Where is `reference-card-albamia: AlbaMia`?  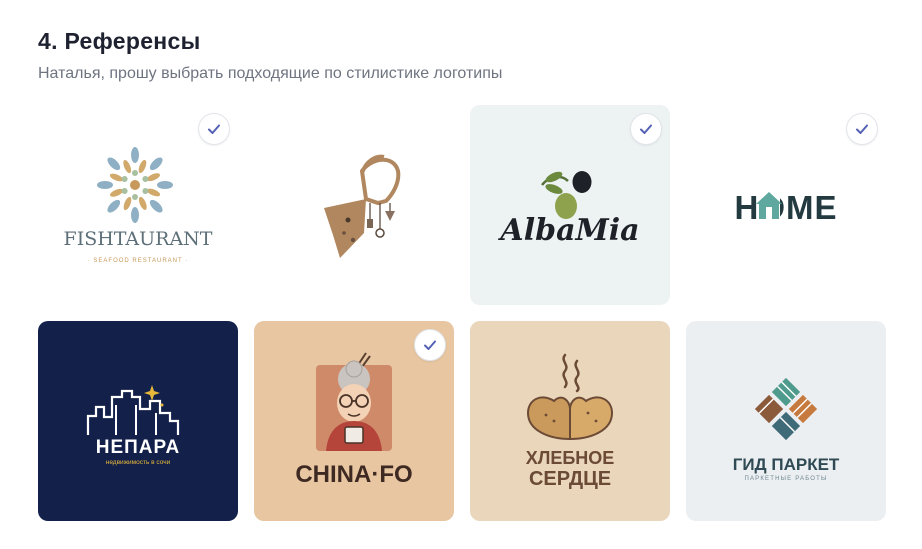 reference-card-albamia: AlbaMia is located at coordinates (570, 205).